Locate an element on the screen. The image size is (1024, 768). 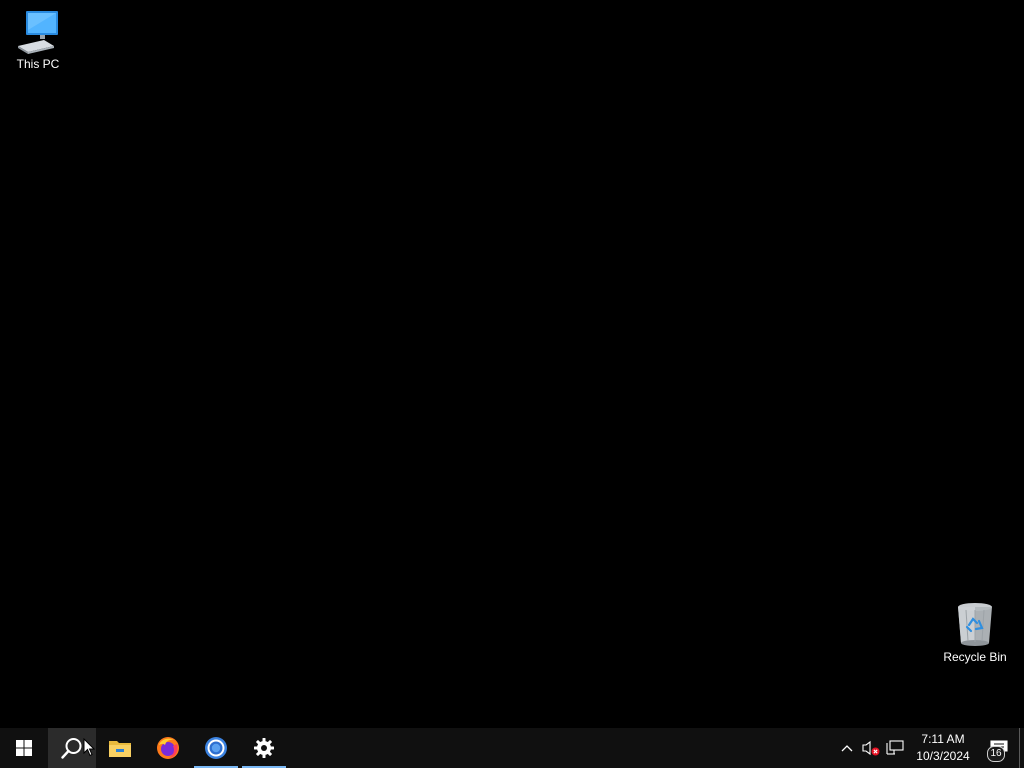
action-center-button: 16 is located at coordinates (999, 748).